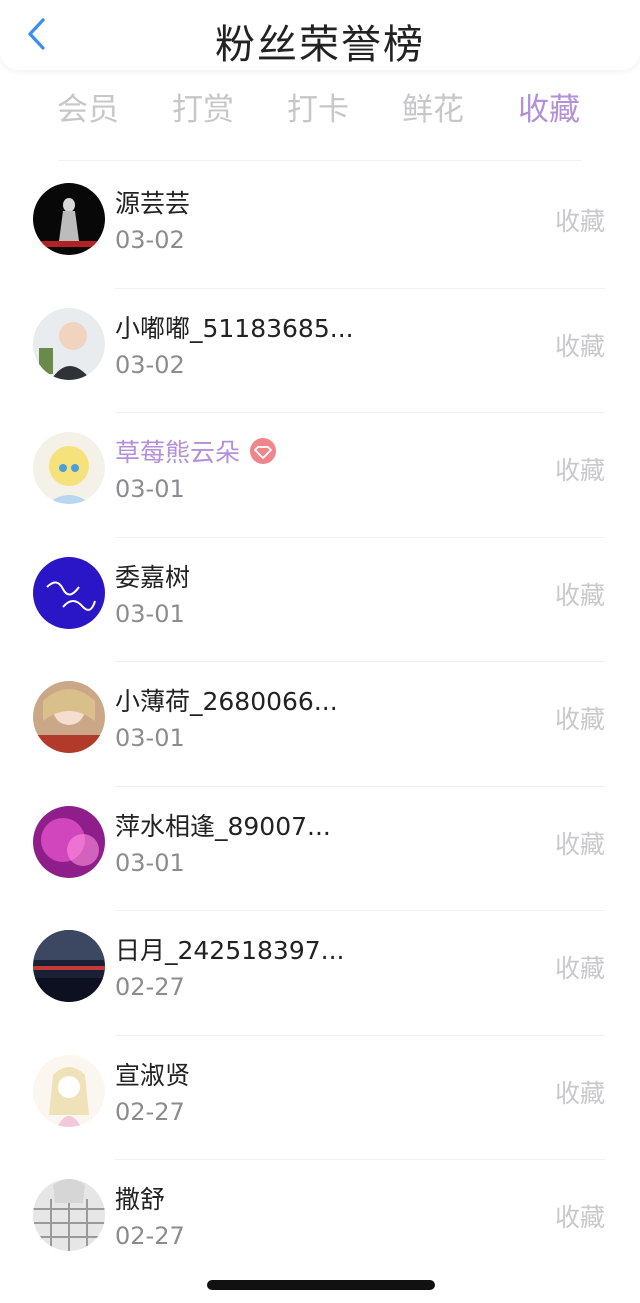 The image size is (640, 1303). Describe the element at coordinates (320, 475) in the screenshot. I see `list-item: 草莓熊云朵 03-01 收藏` at that location.